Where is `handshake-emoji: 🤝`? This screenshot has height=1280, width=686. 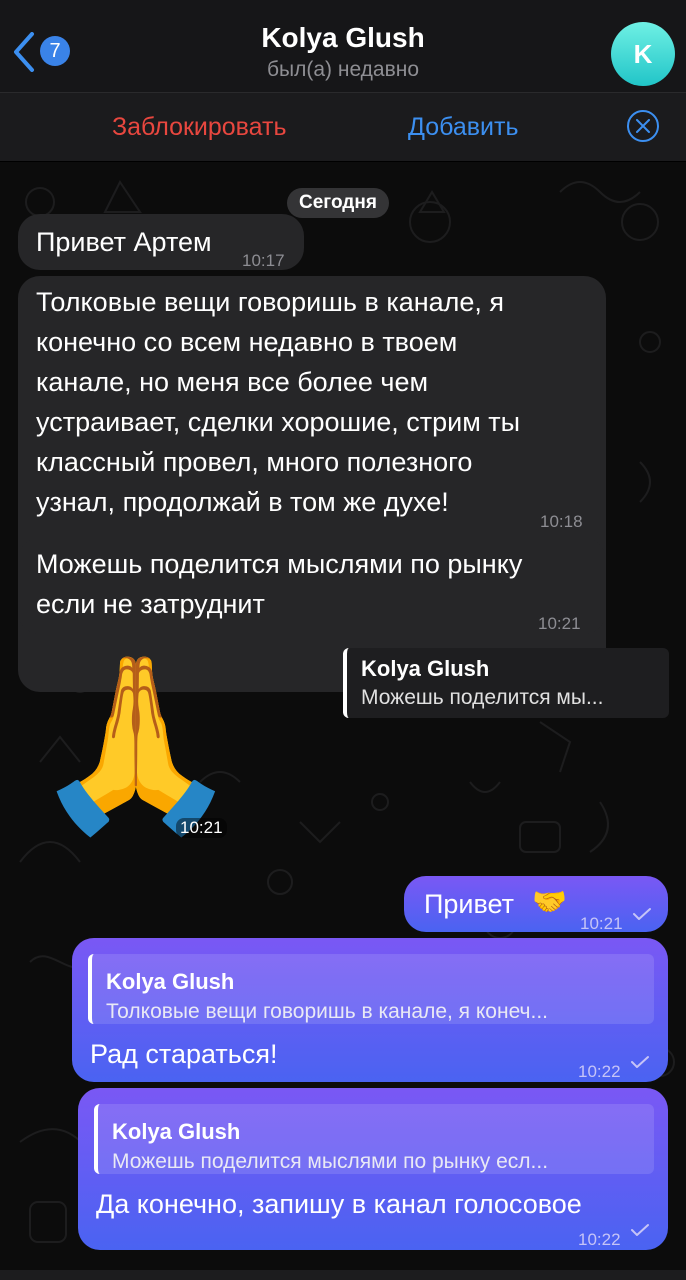
handshake-emoji: 🤝 is located at coordinates (549, 901).